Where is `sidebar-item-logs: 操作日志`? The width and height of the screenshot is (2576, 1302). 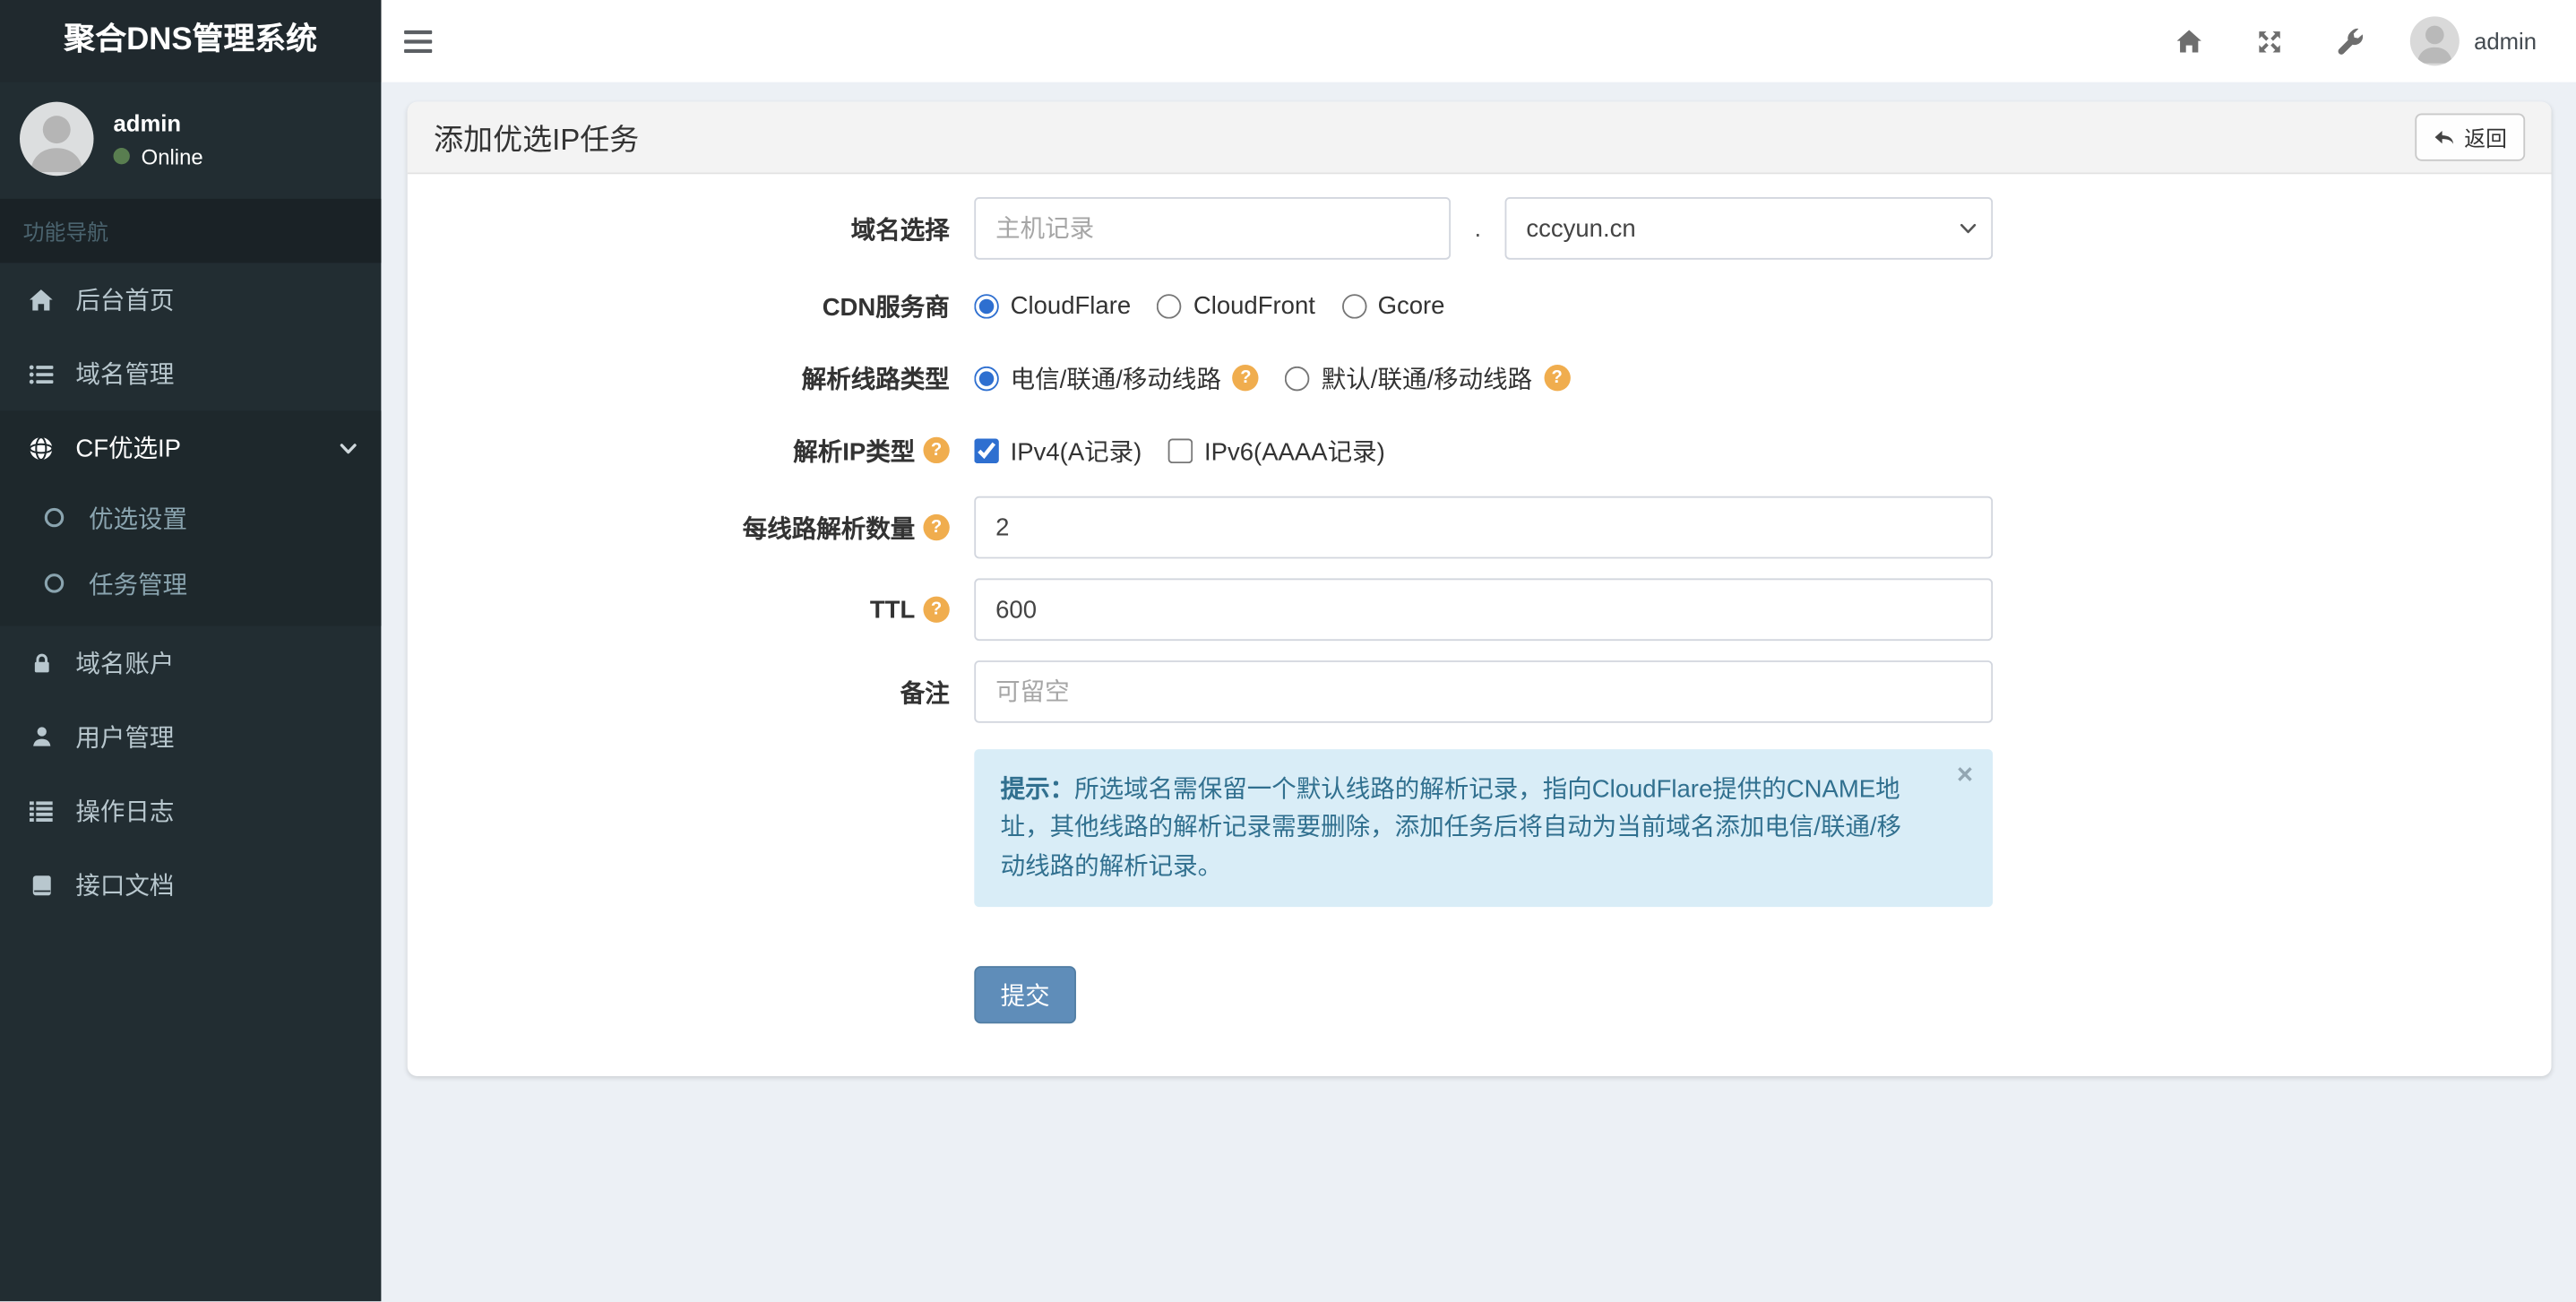 sidebar-item-logs: 操作日志 is located at coordinates (190, 811).